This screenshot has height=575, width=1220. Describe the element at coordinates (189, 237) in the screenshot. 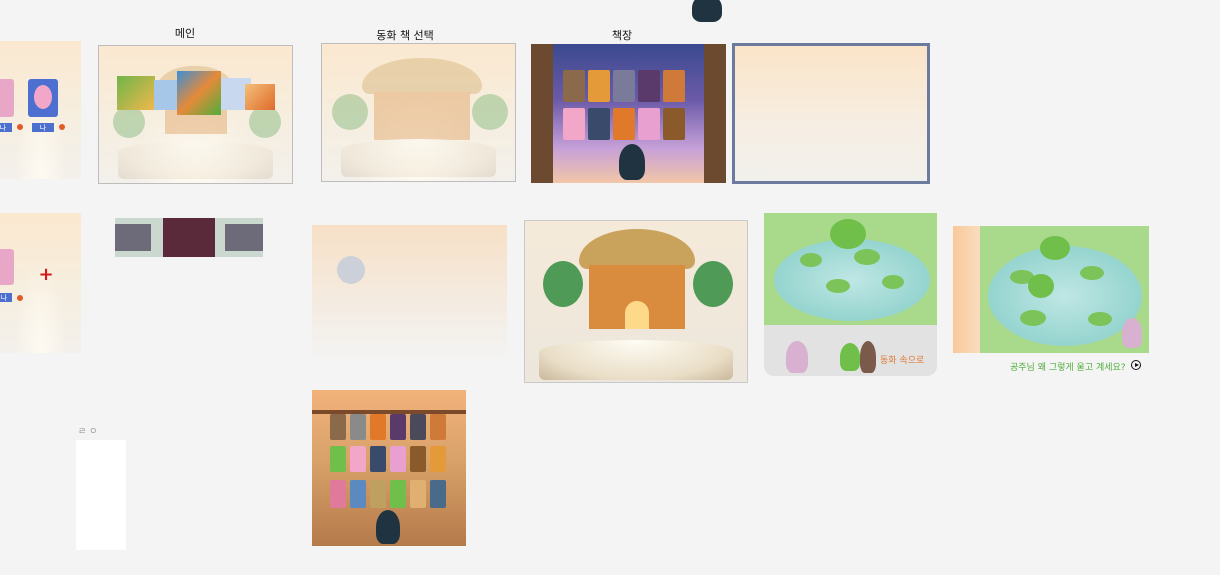

I see `character-strip` at that location.